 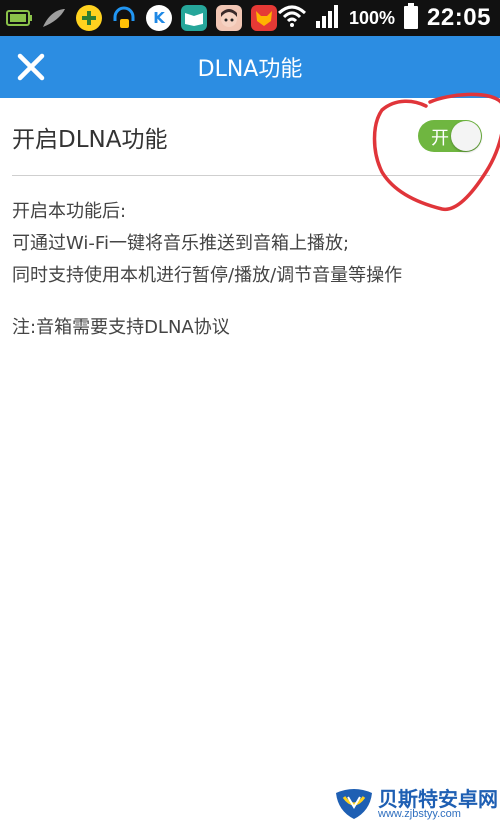 What do you see at coordinates (466, 136) in the screenshot?
I see `toggle-knob` at bounding box center [466, 136].